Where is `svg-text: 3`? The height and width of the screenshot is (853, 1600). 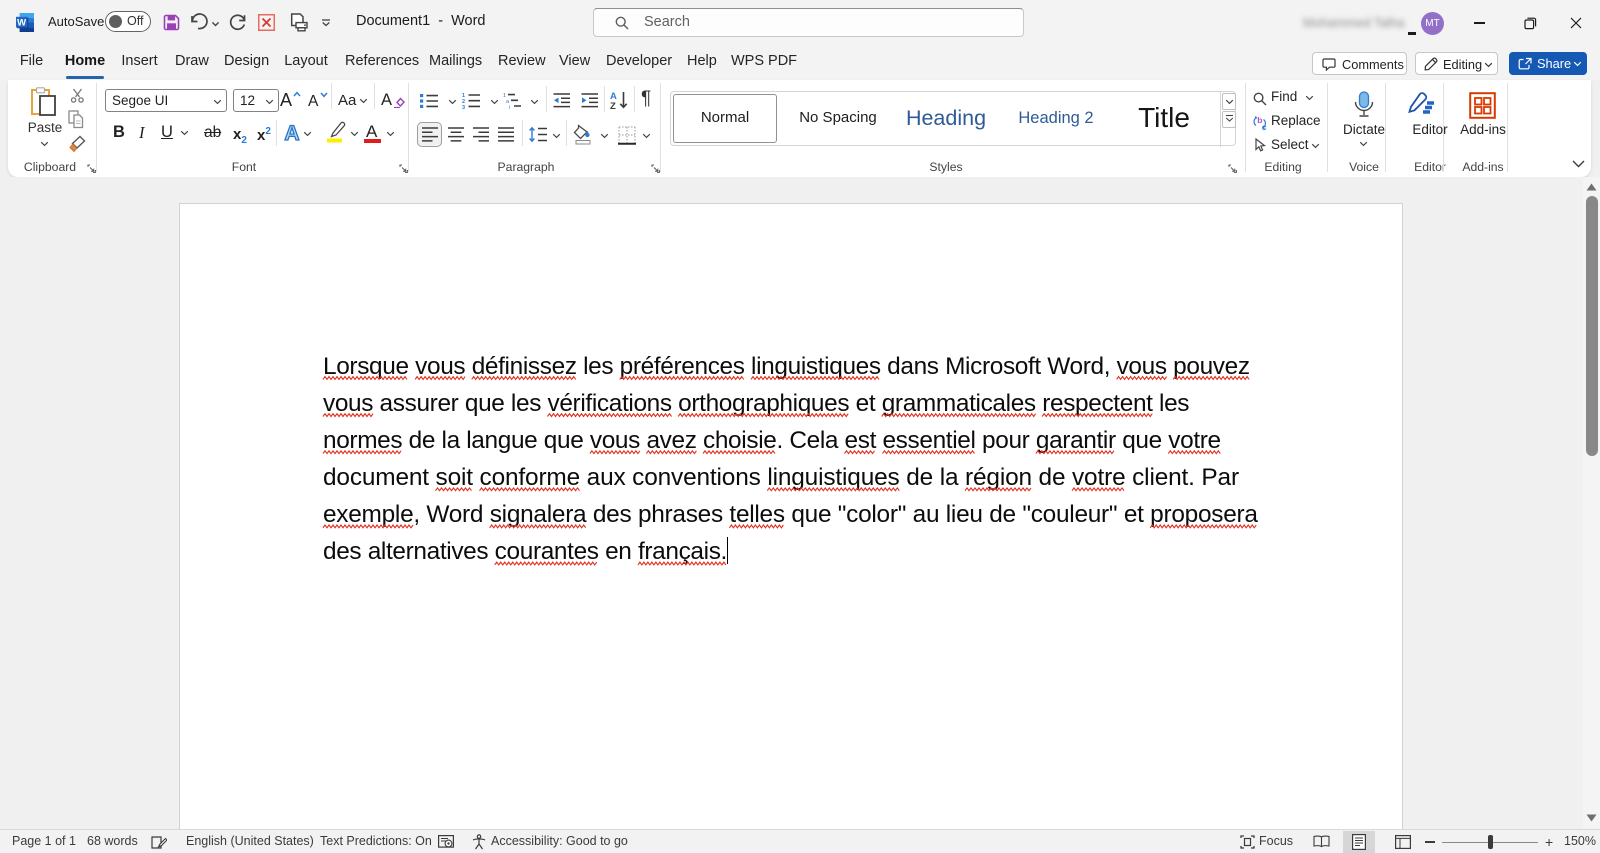
svg-text: 3 is located at coordinates (463, 107).